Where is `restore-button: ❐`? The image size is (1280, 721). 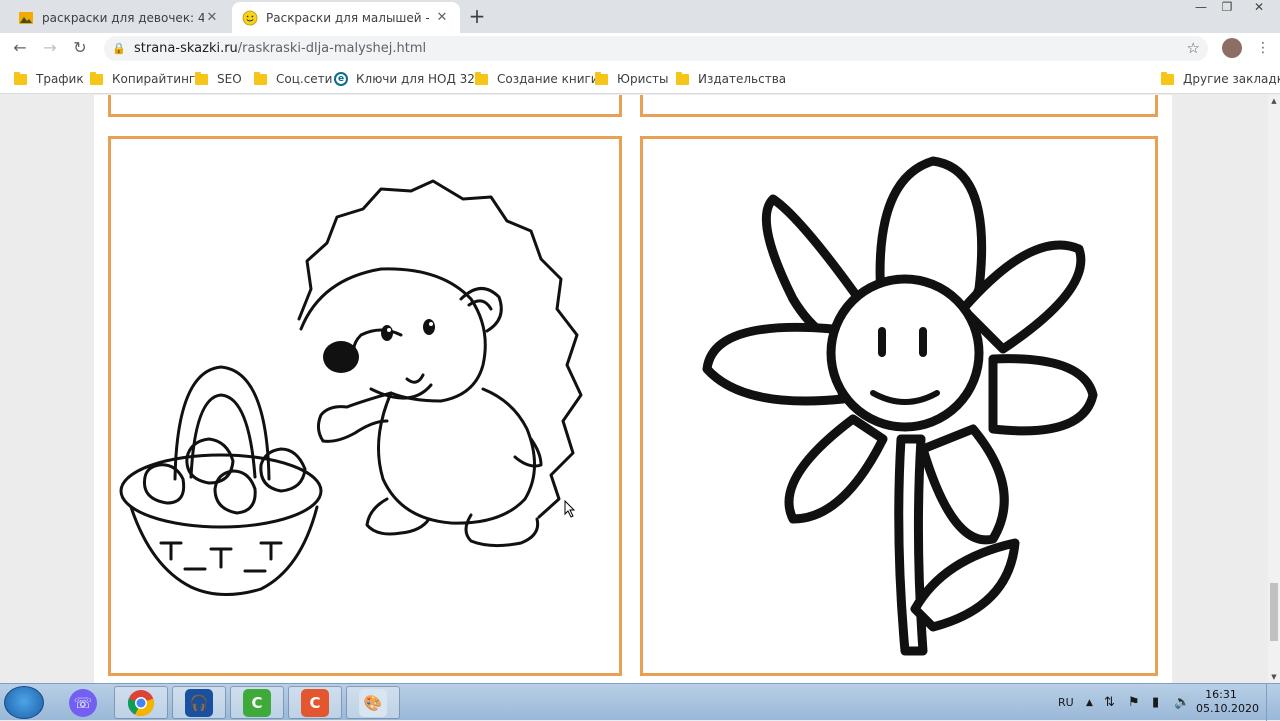
restore-button: ❐ is located at coordinates (1227, 10).